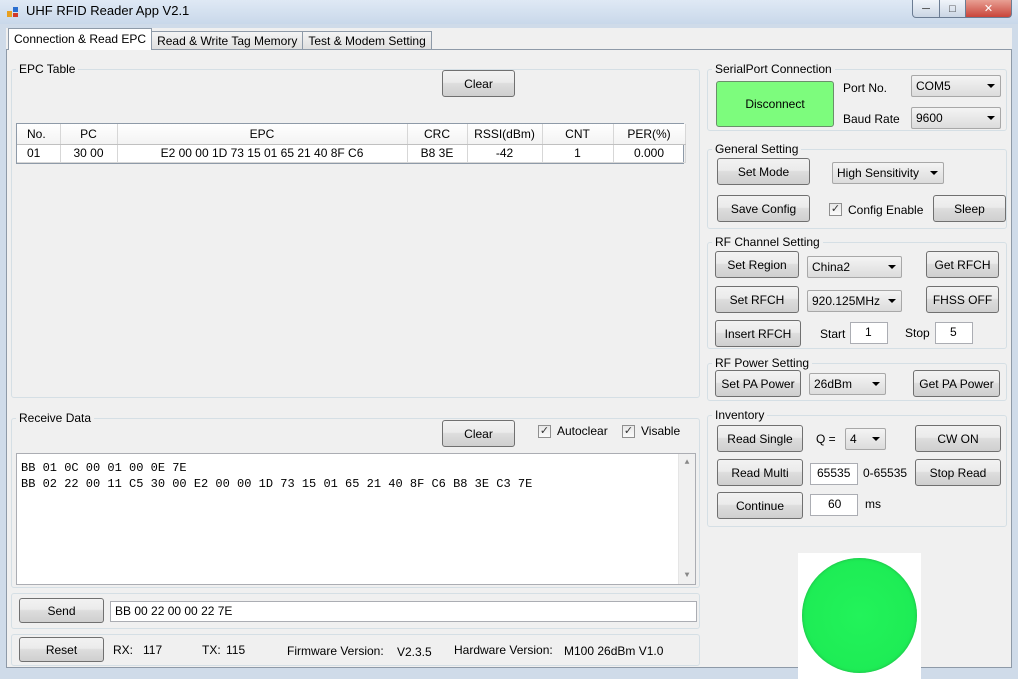 This screenshot has width=1018, height=679. What do you see at coordinates (758, 383) in the screenshot?
I see `set-pa-power-button: Set PA Power` at bounding box center [758, 383].